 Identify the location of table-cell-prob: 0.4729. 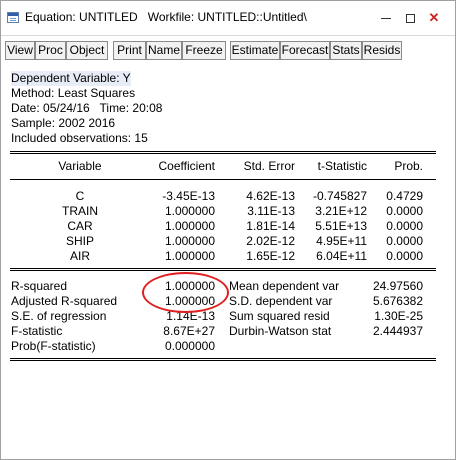
(404, 196).